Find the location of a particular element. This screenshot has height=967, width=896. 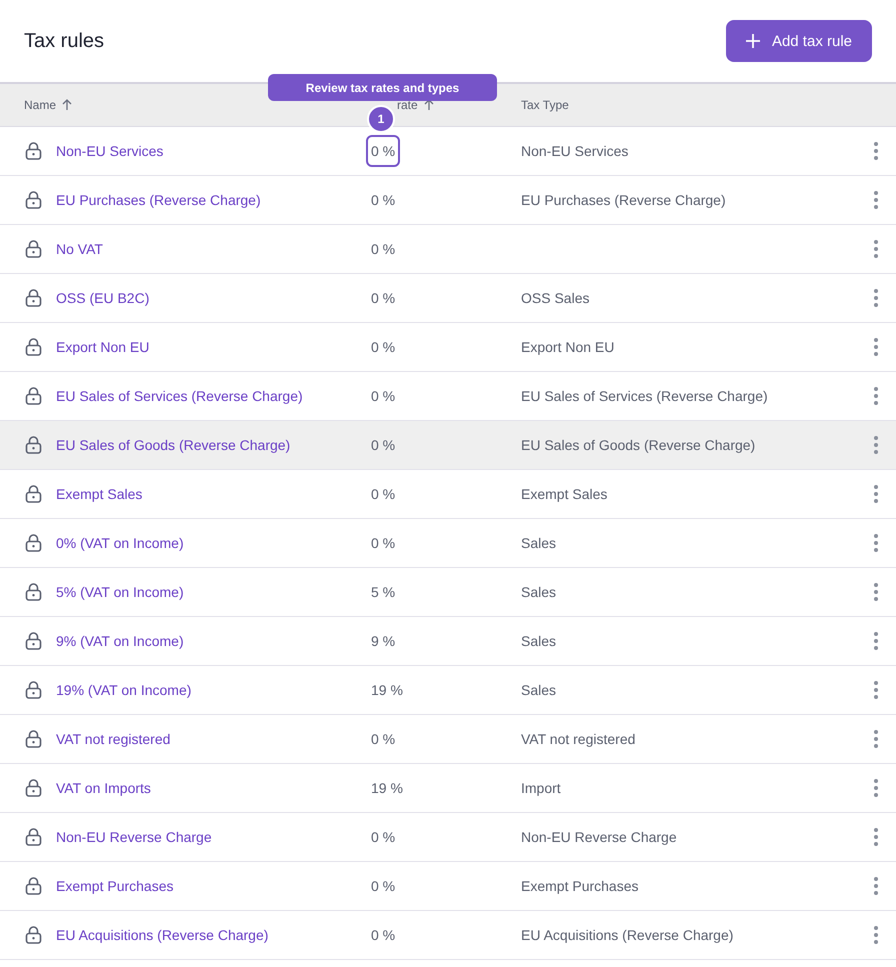

table-row: 5% (VAT on Income) 5 % Sales is located at coordinates (448, 592).